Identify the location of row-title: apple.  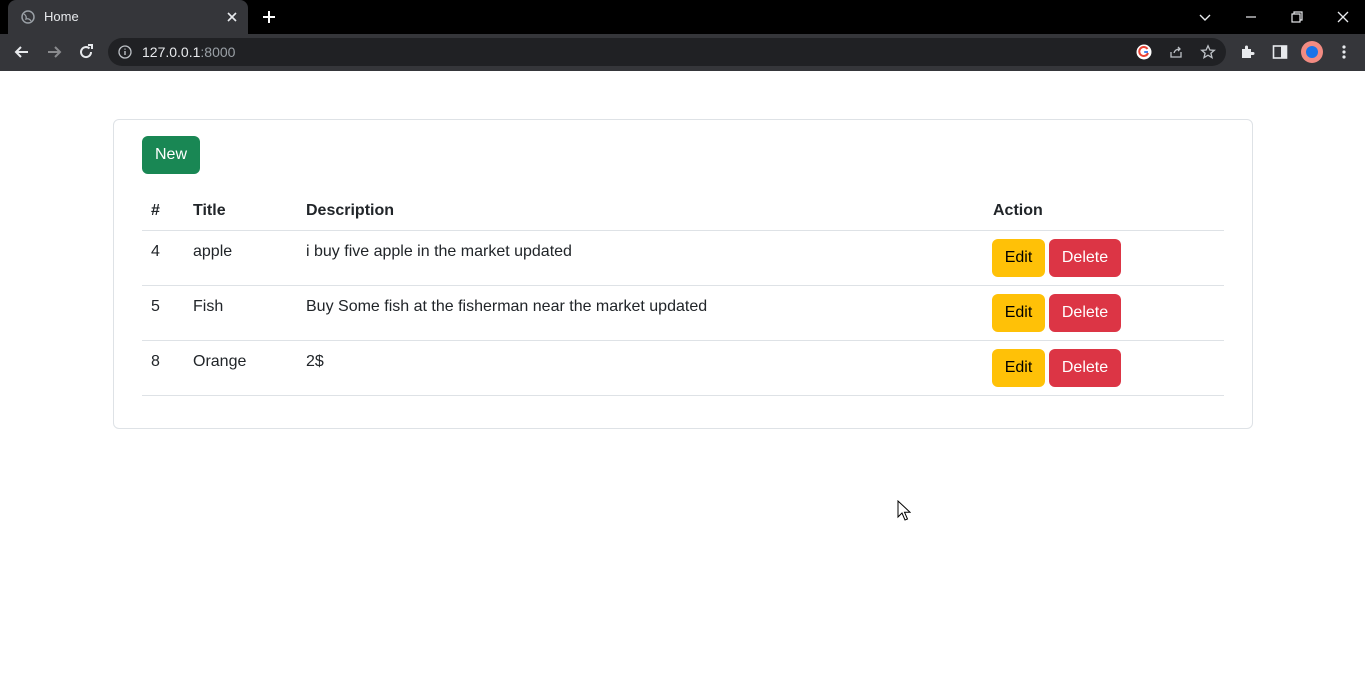
(213, 251).